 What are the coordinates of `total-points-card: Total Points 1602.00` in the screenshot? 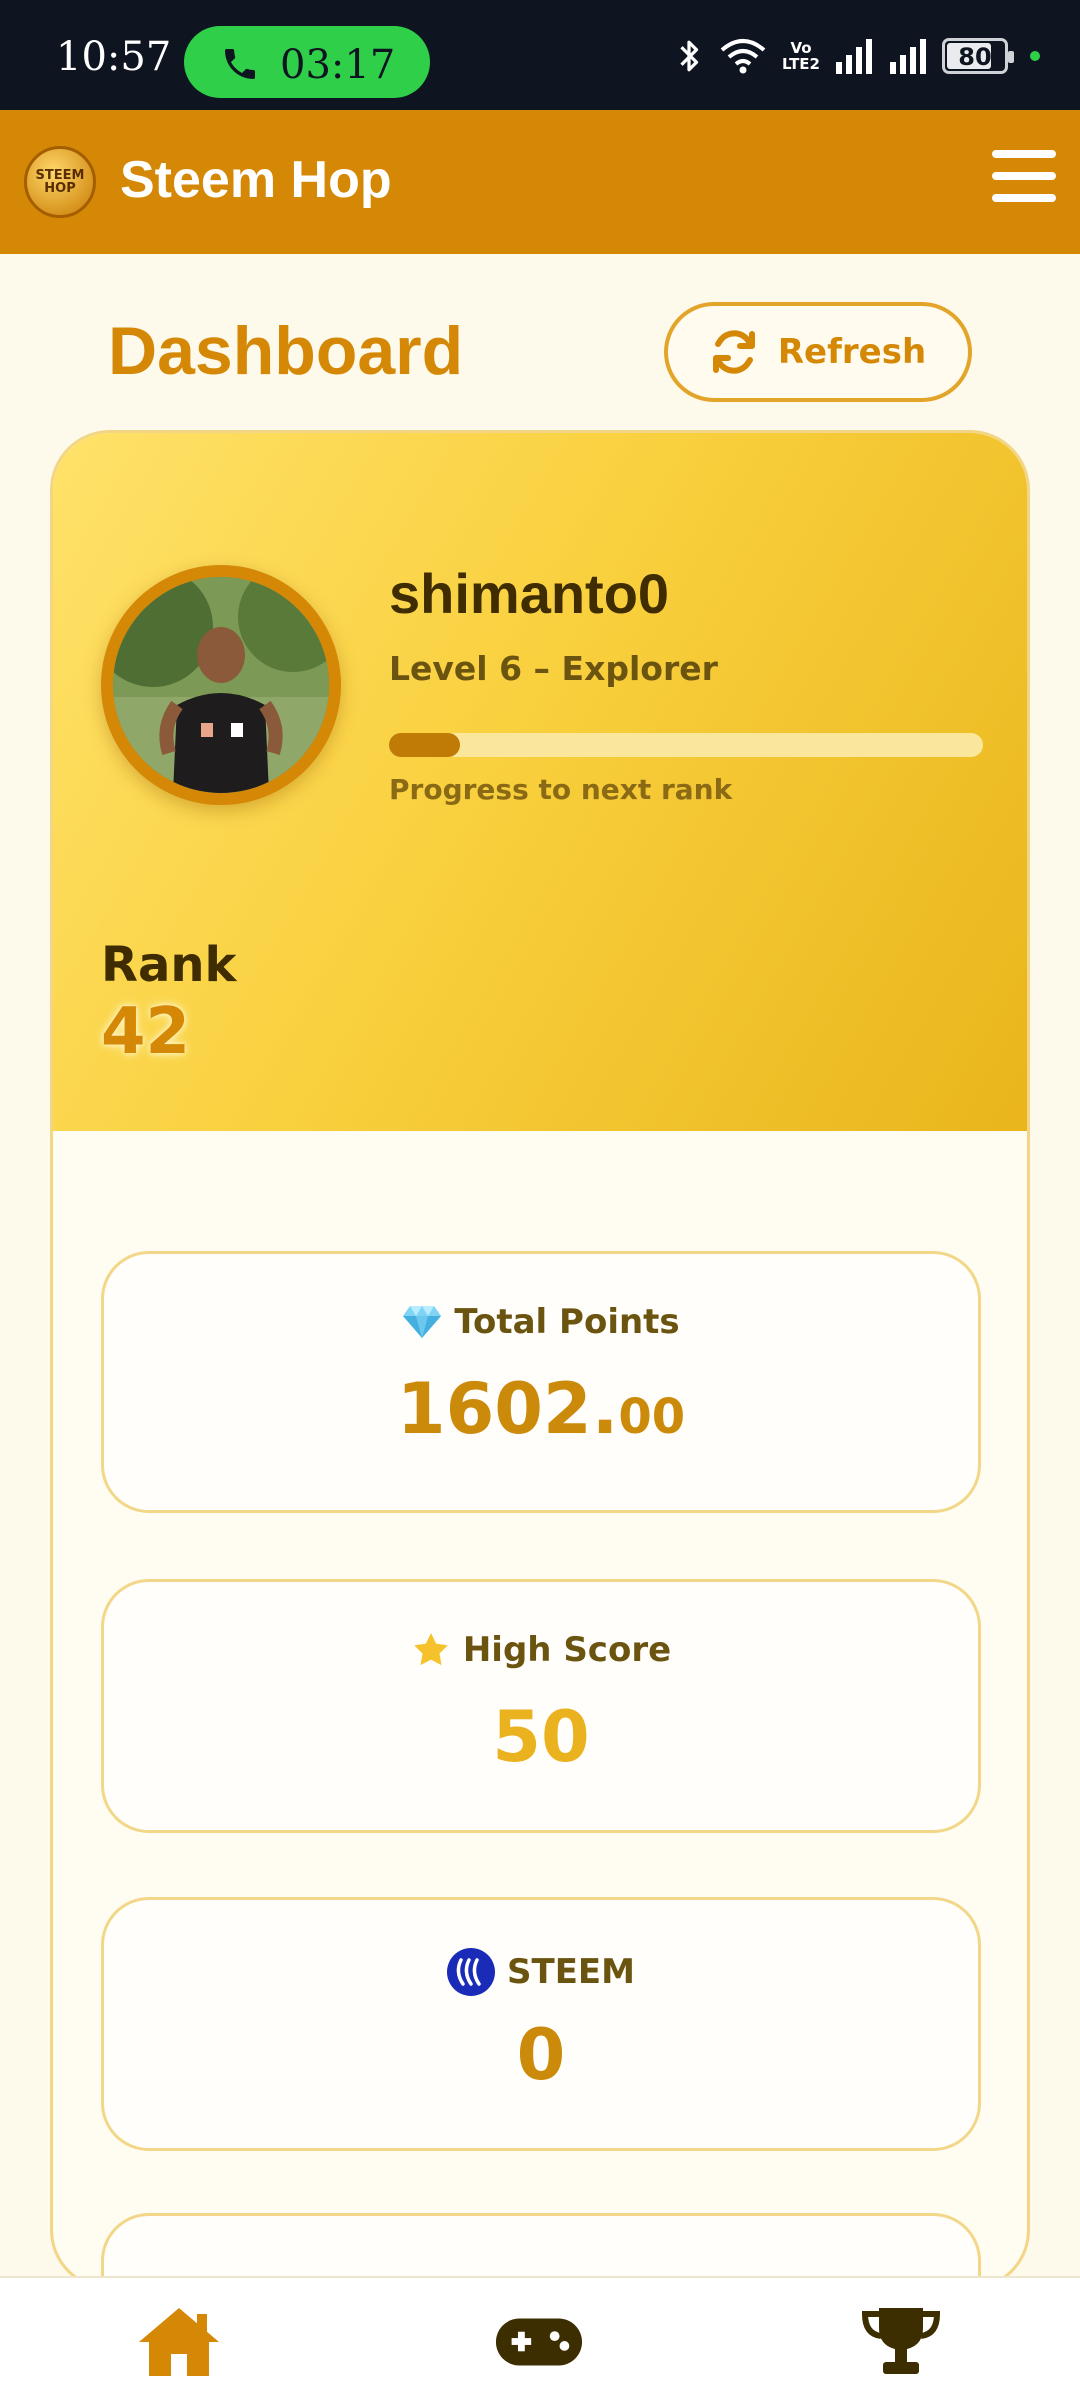 It's located at (541, 1382).